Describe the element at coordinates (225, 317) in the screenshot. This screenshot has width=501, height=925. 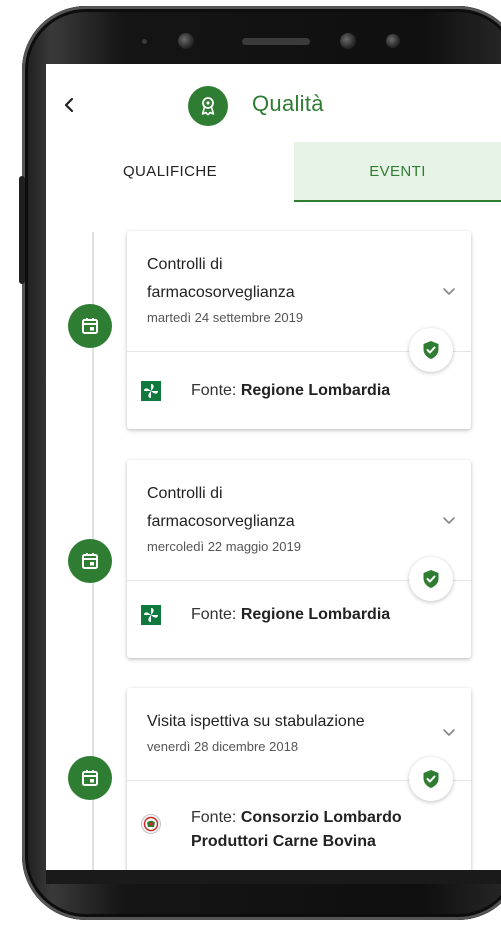
I see `event-date: martedì 24 settembre 2019` at that location.